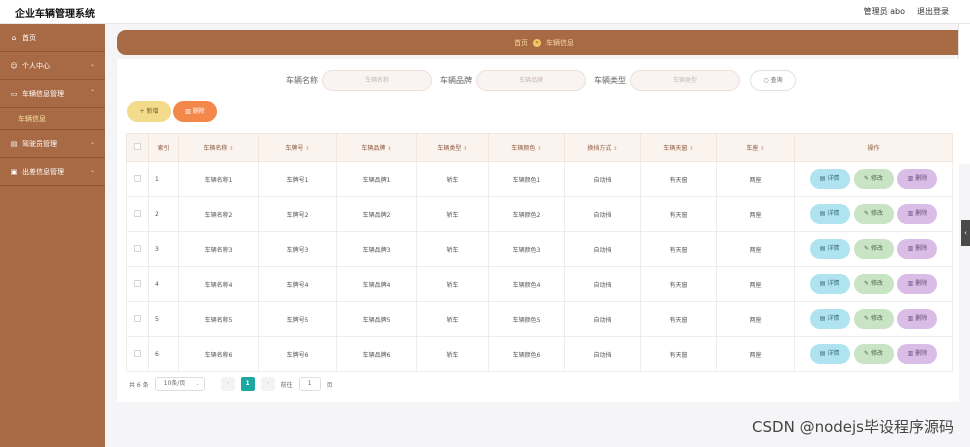 The width and height of the screenshot is (970, 447). I want to click on table-cell: 车辆颜色1, so click(526, 179).